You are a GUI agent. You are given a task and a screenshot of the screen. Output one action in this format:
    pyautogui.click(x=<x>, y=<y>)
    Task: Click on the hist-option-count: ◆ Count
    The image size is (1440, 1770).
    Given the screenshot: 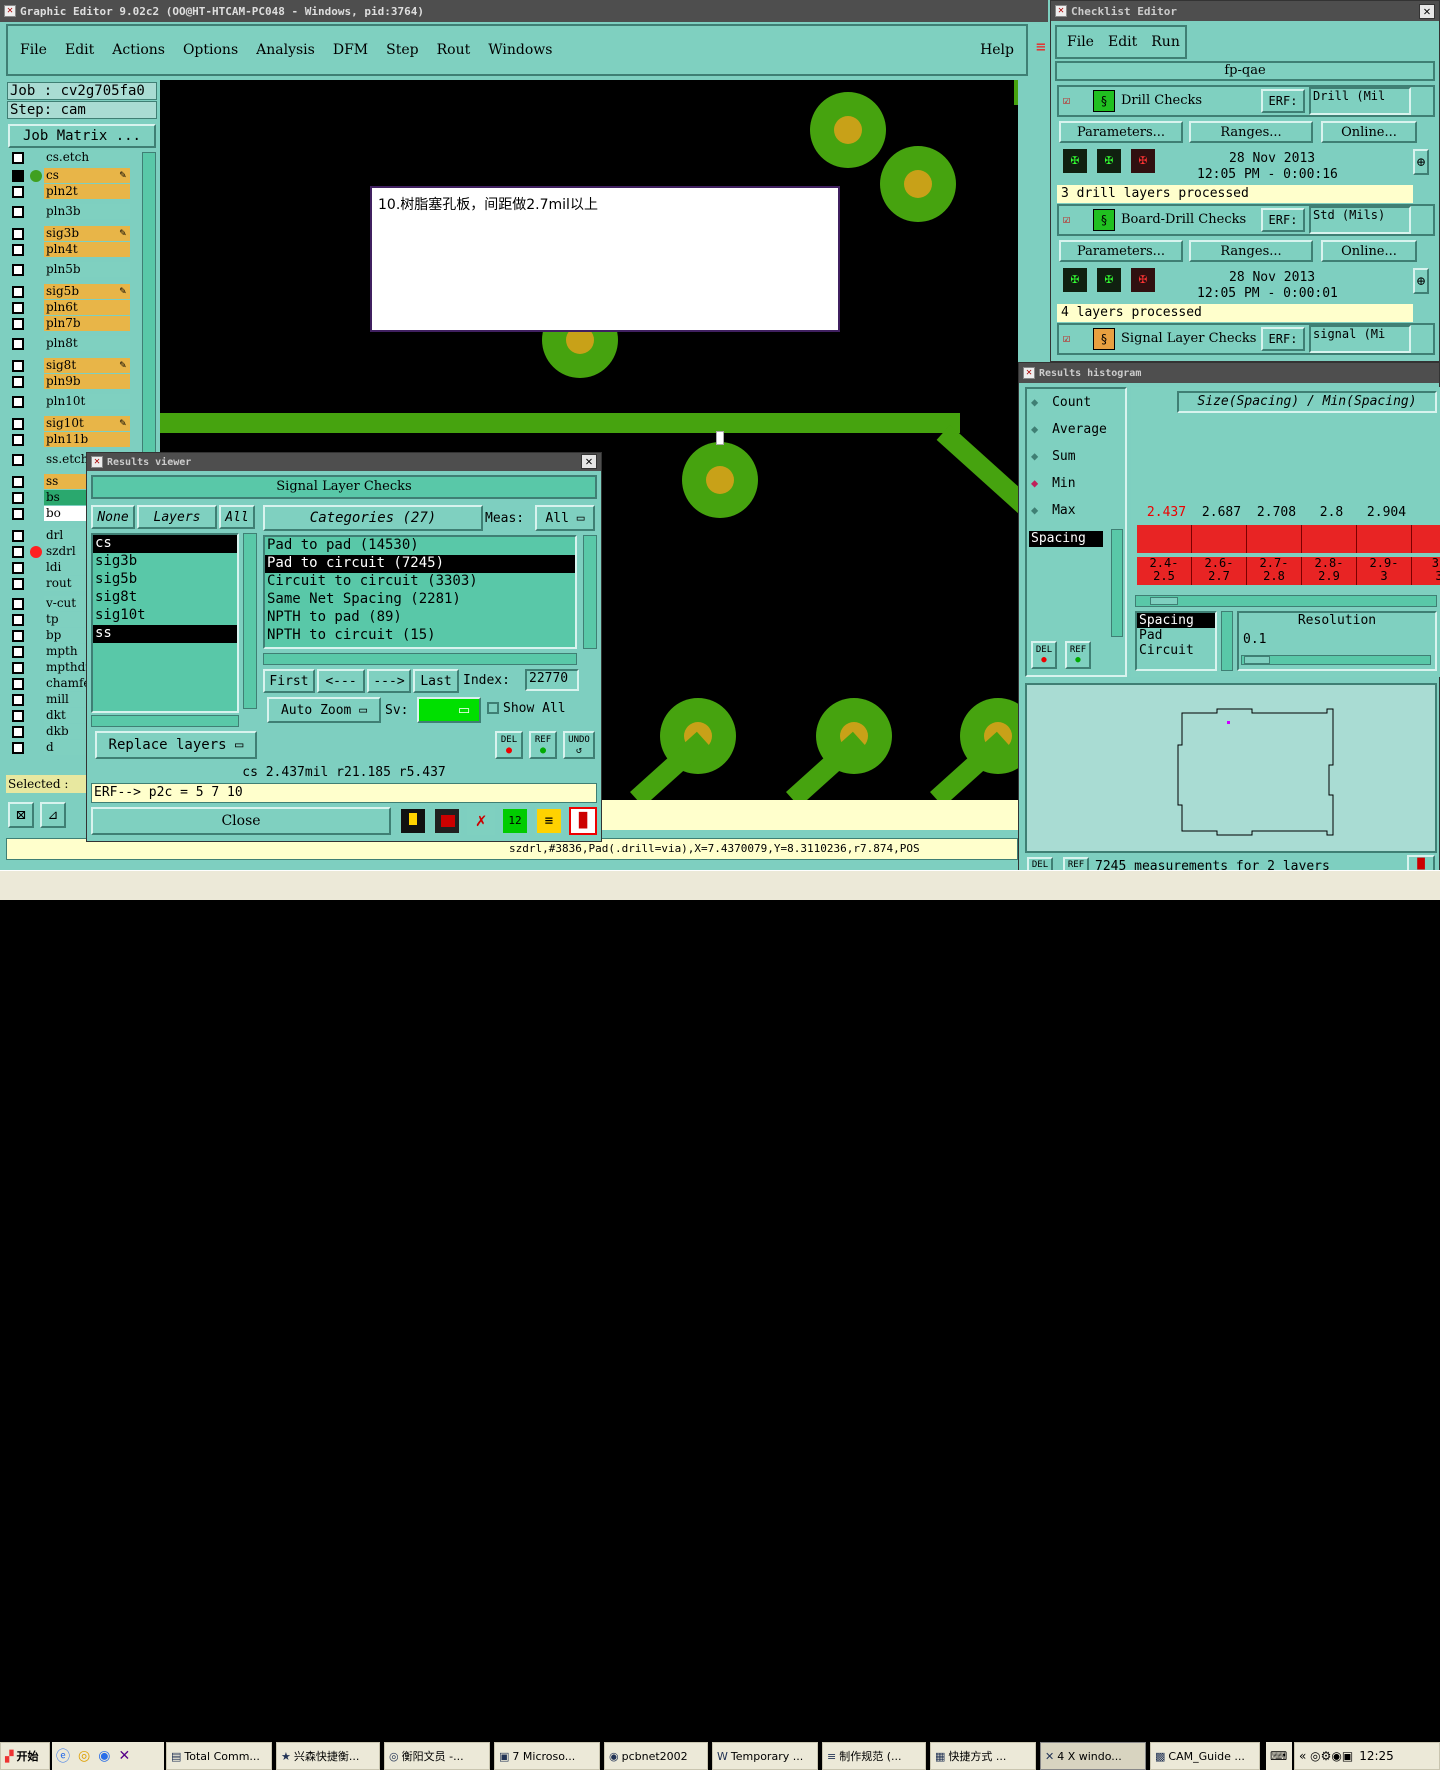 What is the action you would take?
    pyautogui.click(x=1061, y=404)
    